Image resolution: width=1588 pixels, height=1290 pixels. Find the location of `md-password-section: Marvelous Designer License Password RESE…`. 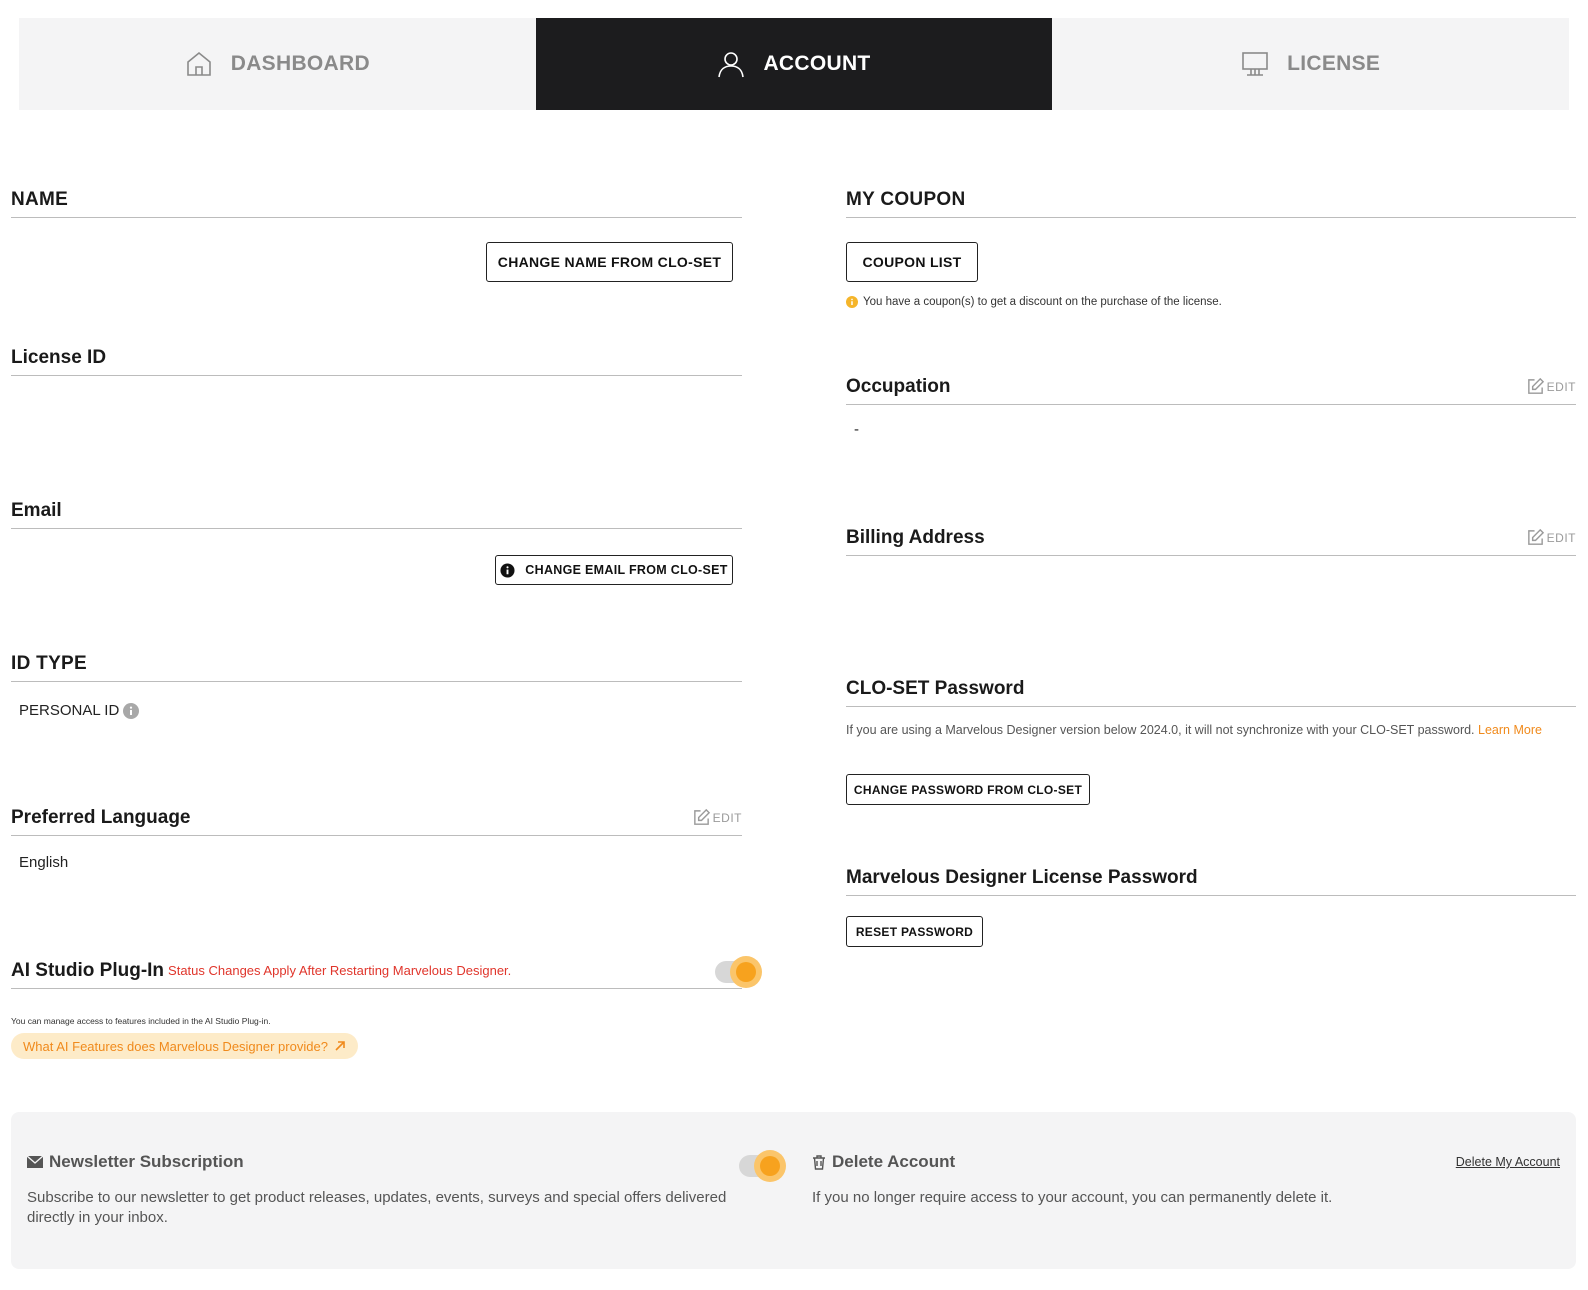

md-password-section: Marvelous Designer License Password RESE… is located at coordinates (1211, 903).